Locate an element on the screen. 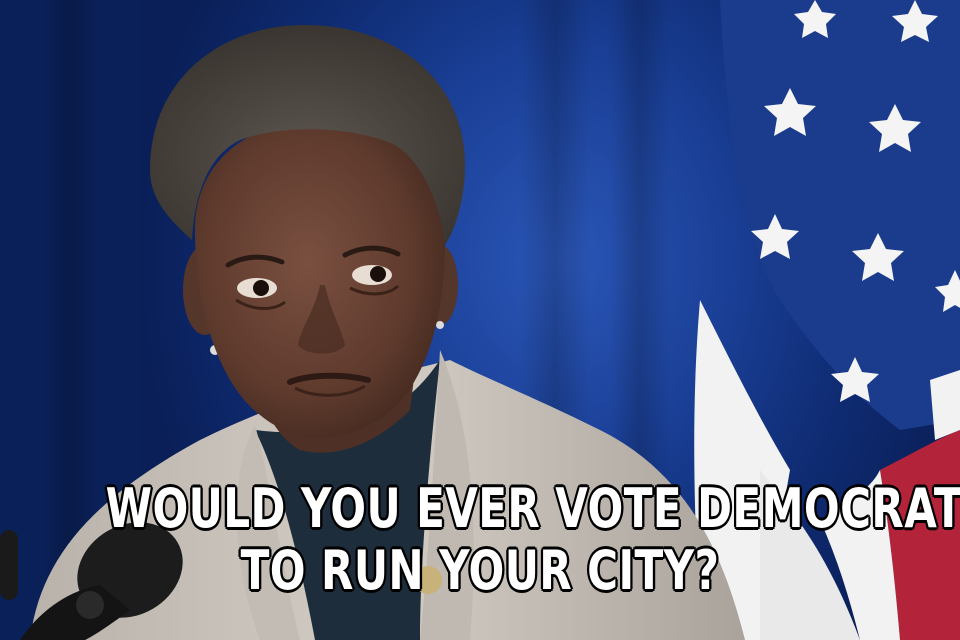  caption-line-2: TO RUN YOUR CITY? is located at coordinates (480, 571).